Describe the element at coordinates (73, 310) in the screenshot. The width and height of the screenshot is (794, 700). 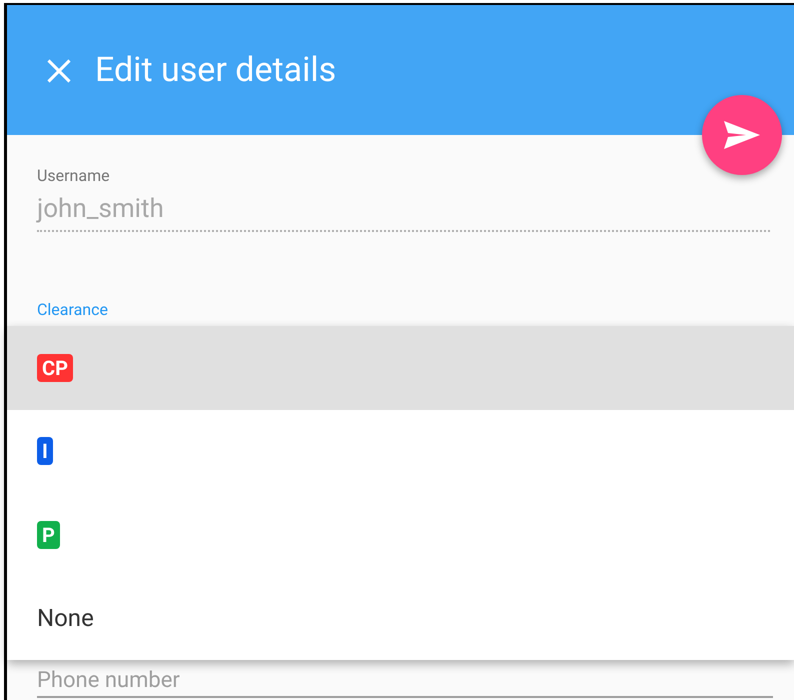
I see `field-label: Clearance` at that location.